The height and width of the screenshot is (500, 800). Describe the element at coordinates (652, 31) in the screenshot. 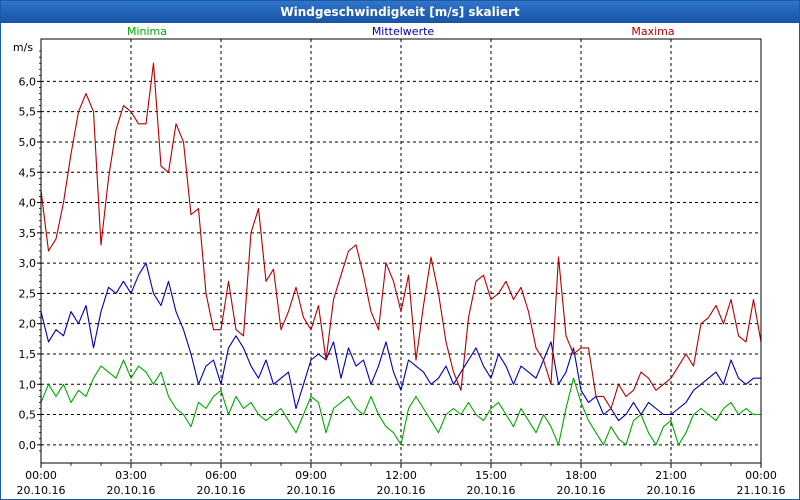

I see `legend-entry-maxima: Maxima` at that location.